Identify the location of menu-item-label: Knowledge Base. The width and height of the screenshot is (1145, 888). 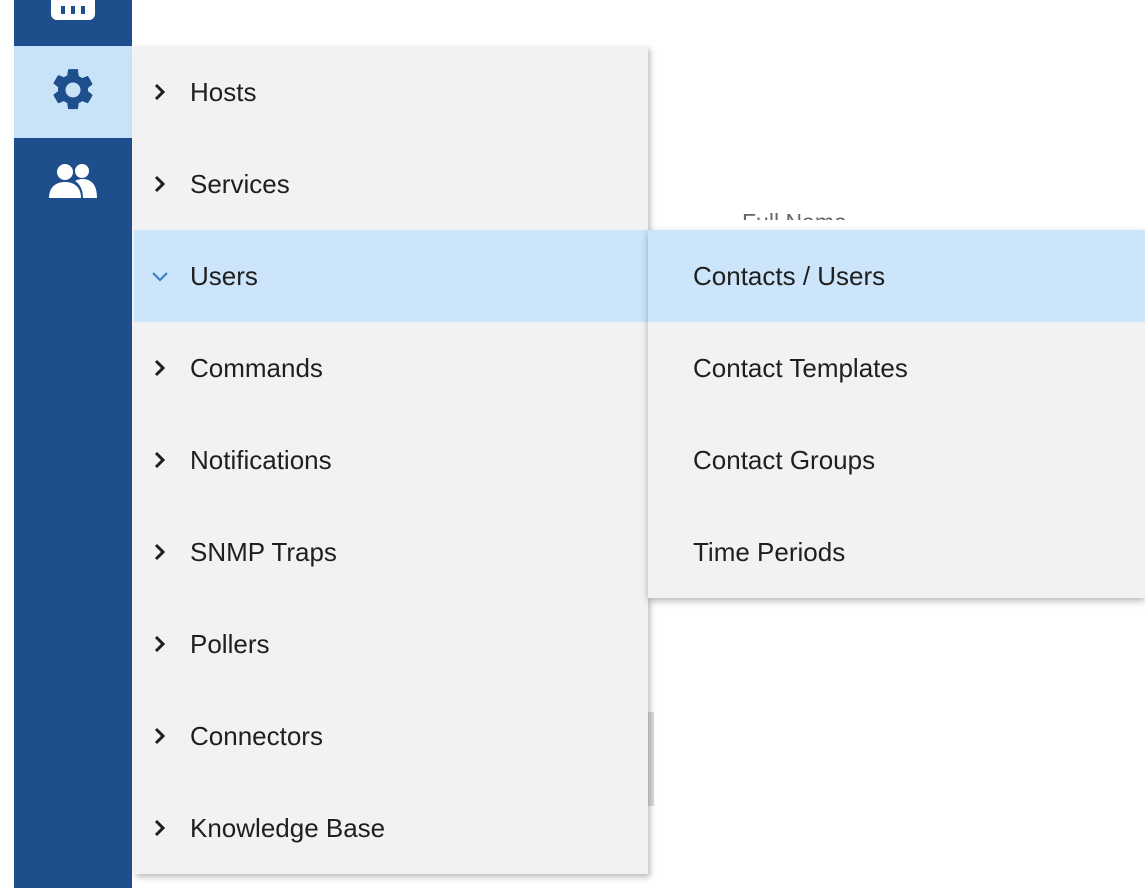
(288, 827).